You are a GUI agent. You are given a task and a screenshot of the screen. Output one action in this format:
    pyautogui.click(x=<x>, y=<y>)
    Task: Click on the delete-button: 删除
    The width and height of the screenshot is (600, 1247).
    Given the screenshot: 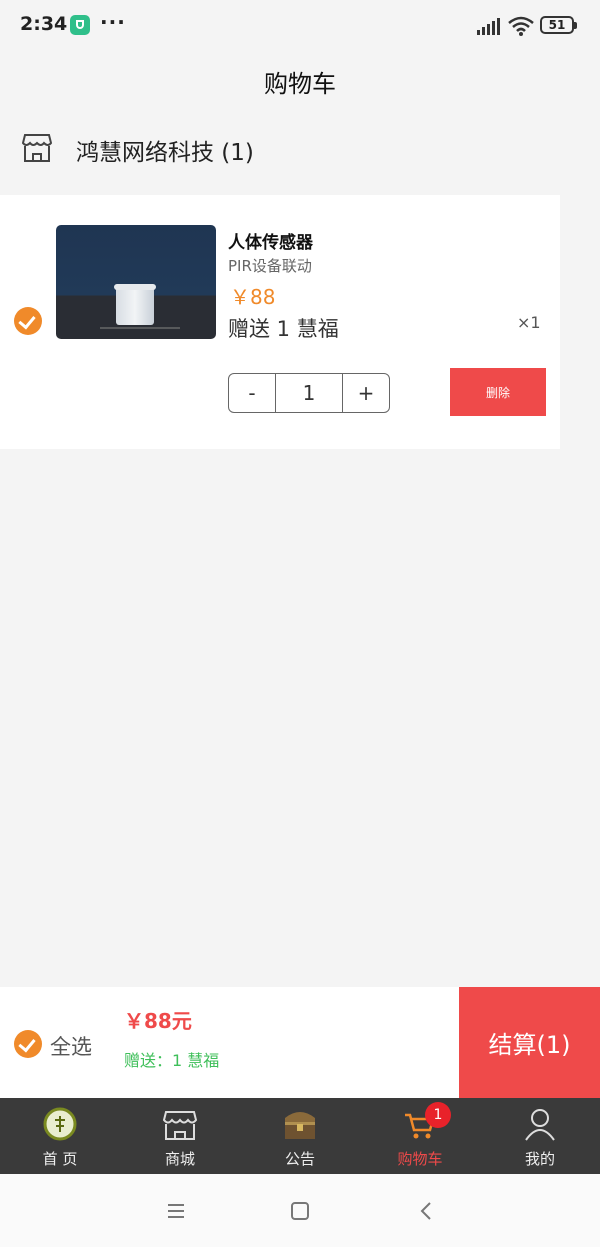 What is the action you would take?
    pyautogui.click(x=498, y=392)
    